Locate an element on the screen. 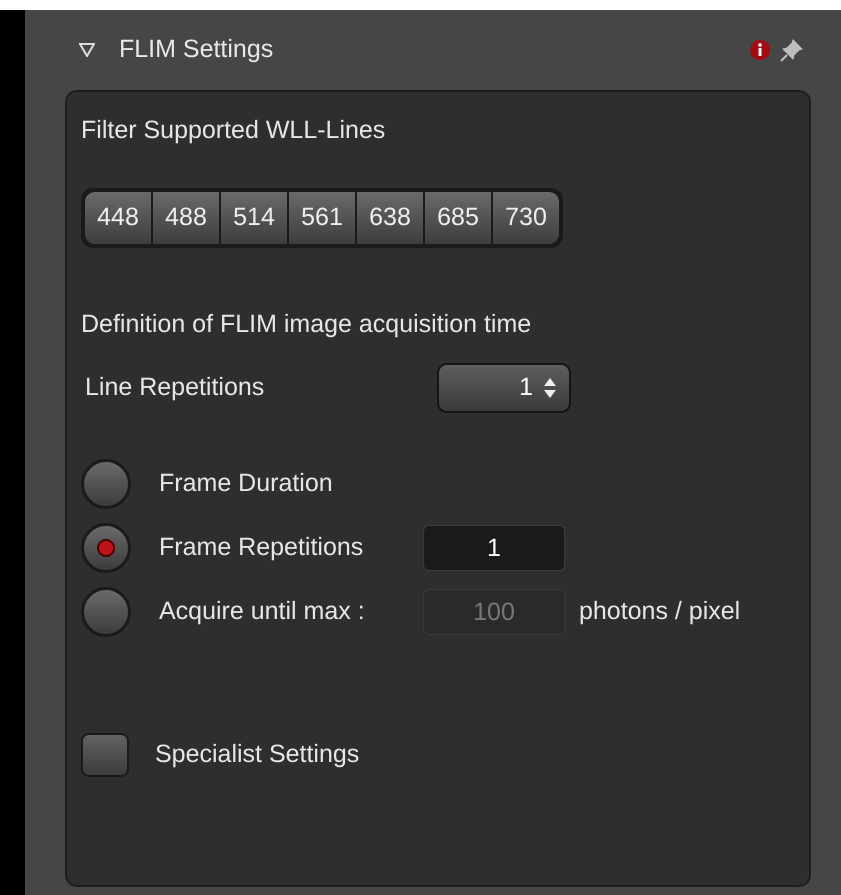  unit-label: photons / pixel is located at coordinates (659, 612).